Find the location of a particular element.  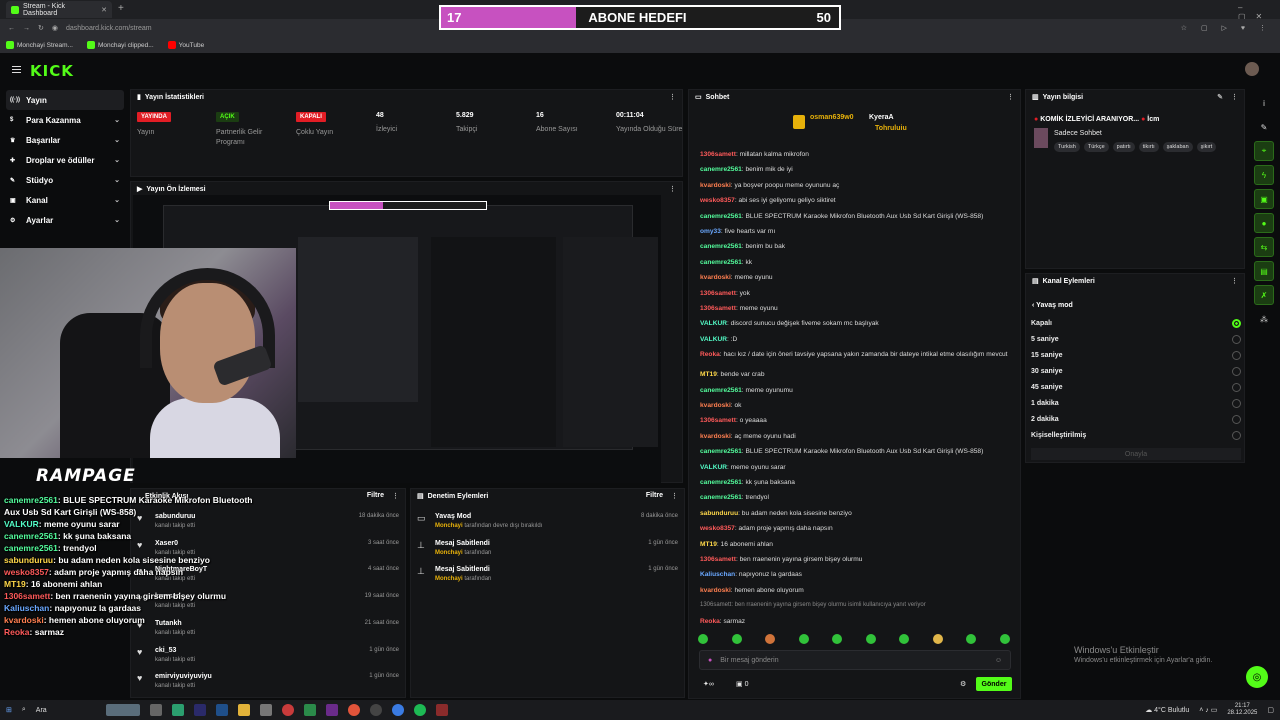

wrench-icon: ✗ is located at coordinates (1264, 295).